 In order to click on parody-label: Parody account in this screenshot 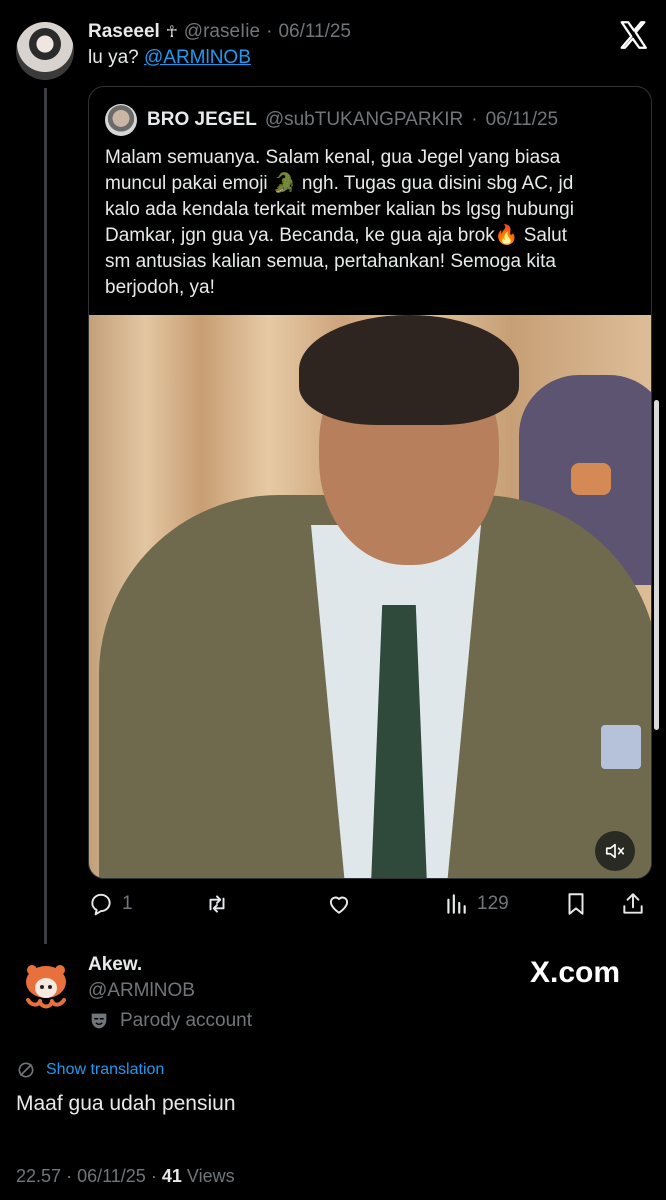, I will do `click(170, 1021)`.